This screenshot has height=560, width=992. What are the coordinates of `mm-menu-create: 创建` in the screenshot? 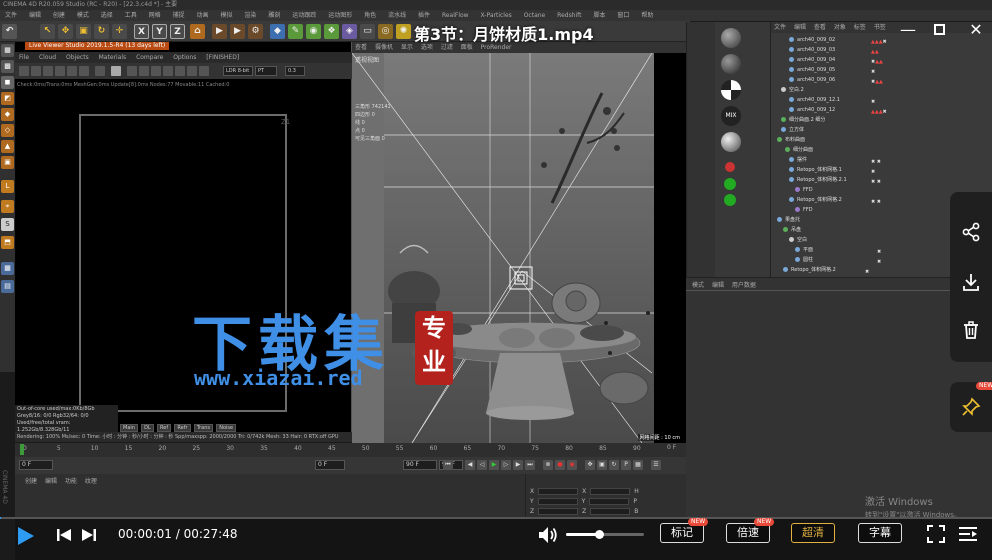 It's located at (31, 481).